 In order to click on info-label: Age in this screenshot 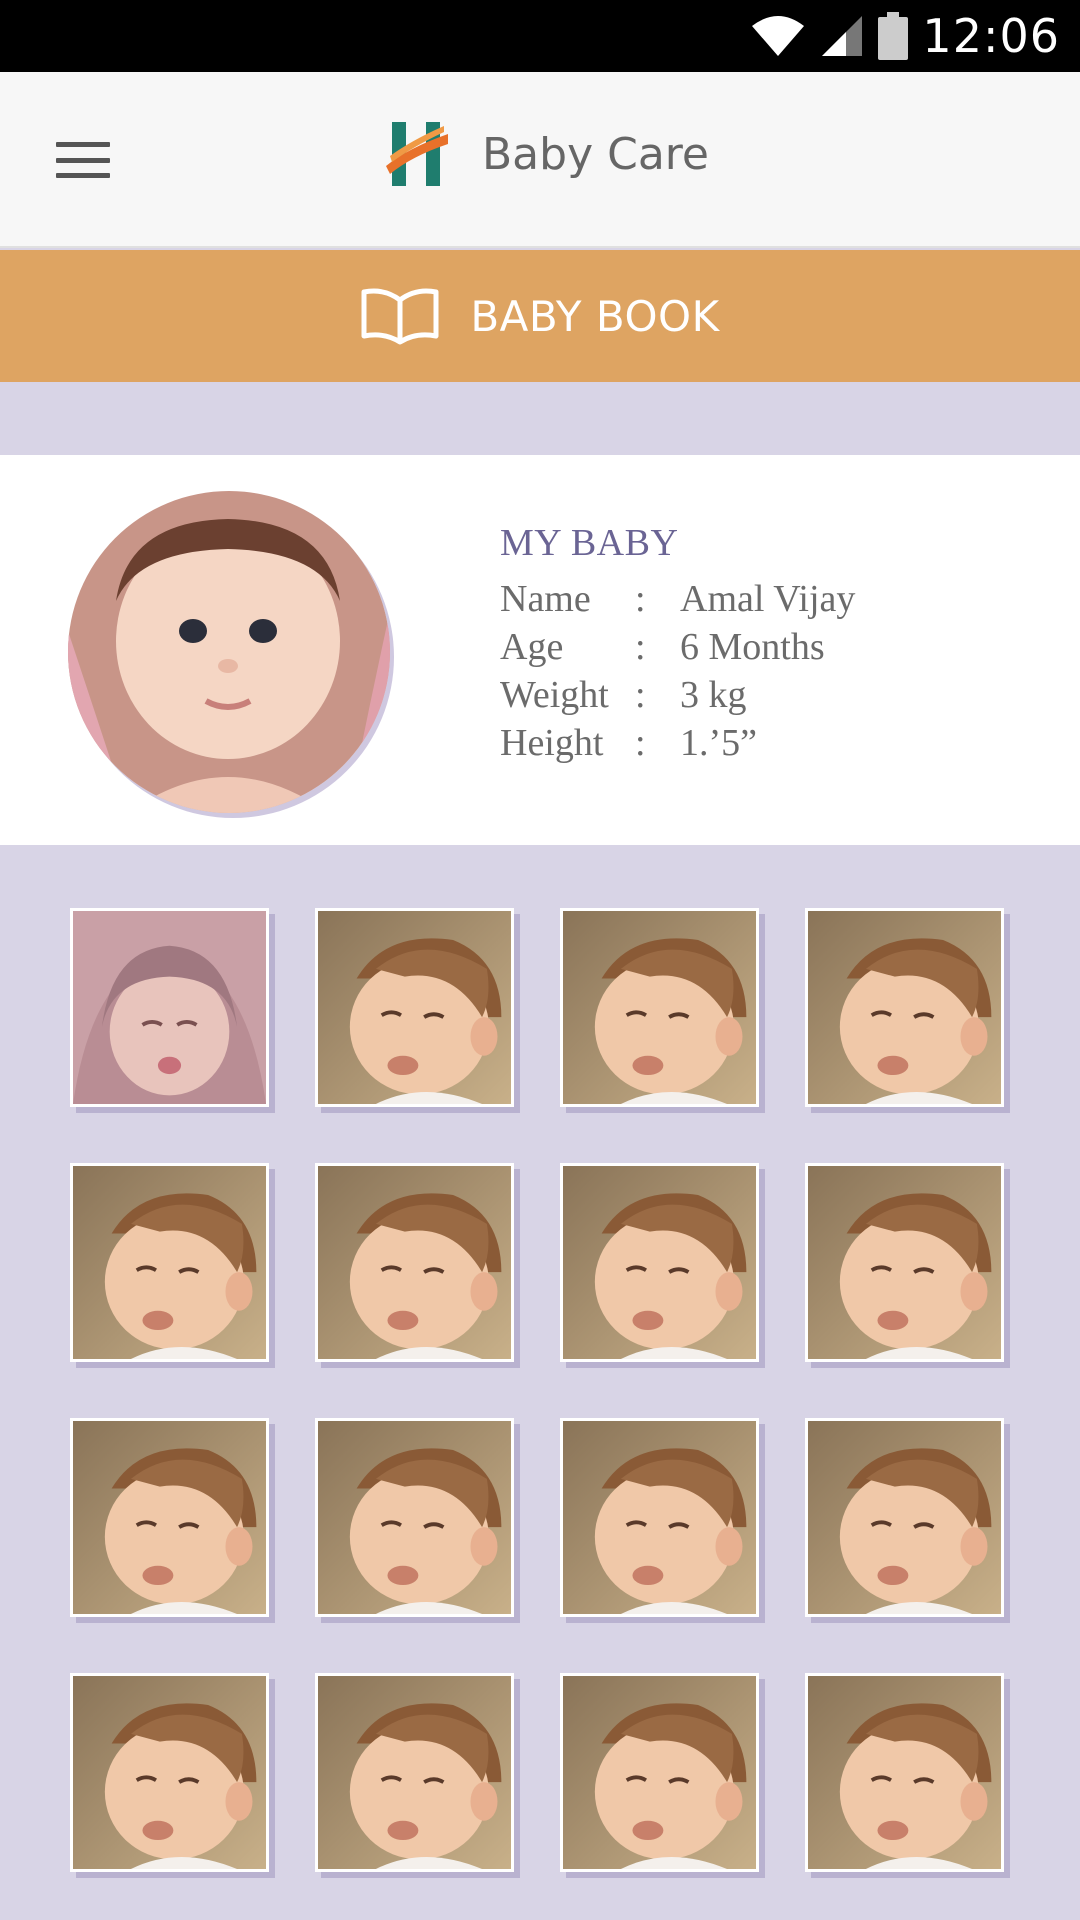, I will do `click(532, 647)`.